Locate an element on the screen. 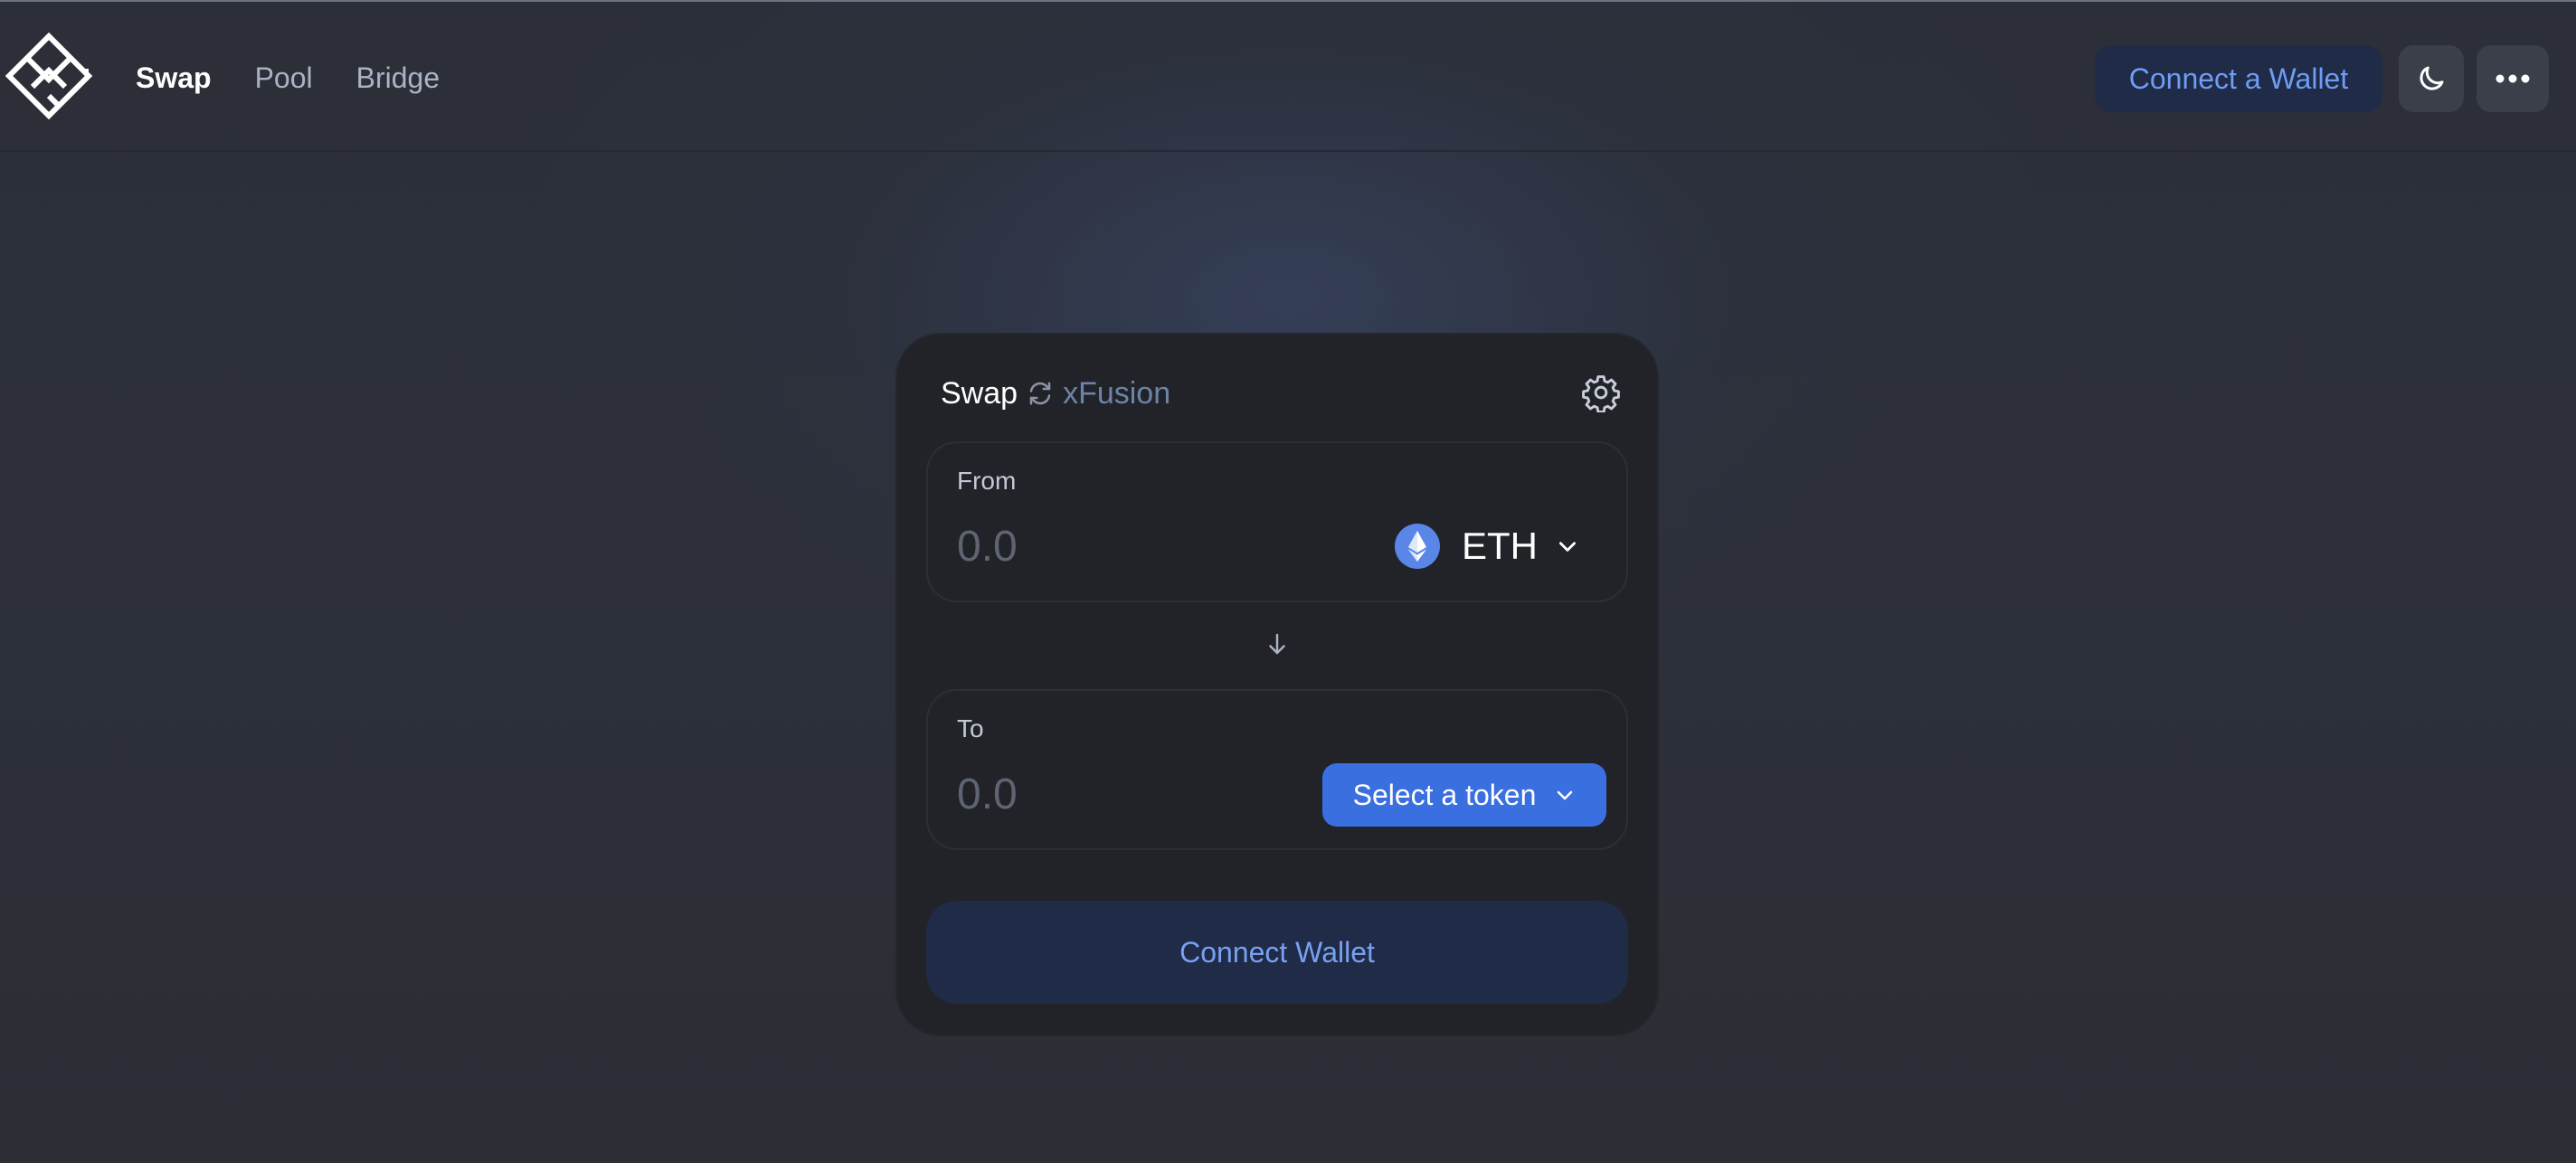  moon-icon is located at coordinates (2432, 78).